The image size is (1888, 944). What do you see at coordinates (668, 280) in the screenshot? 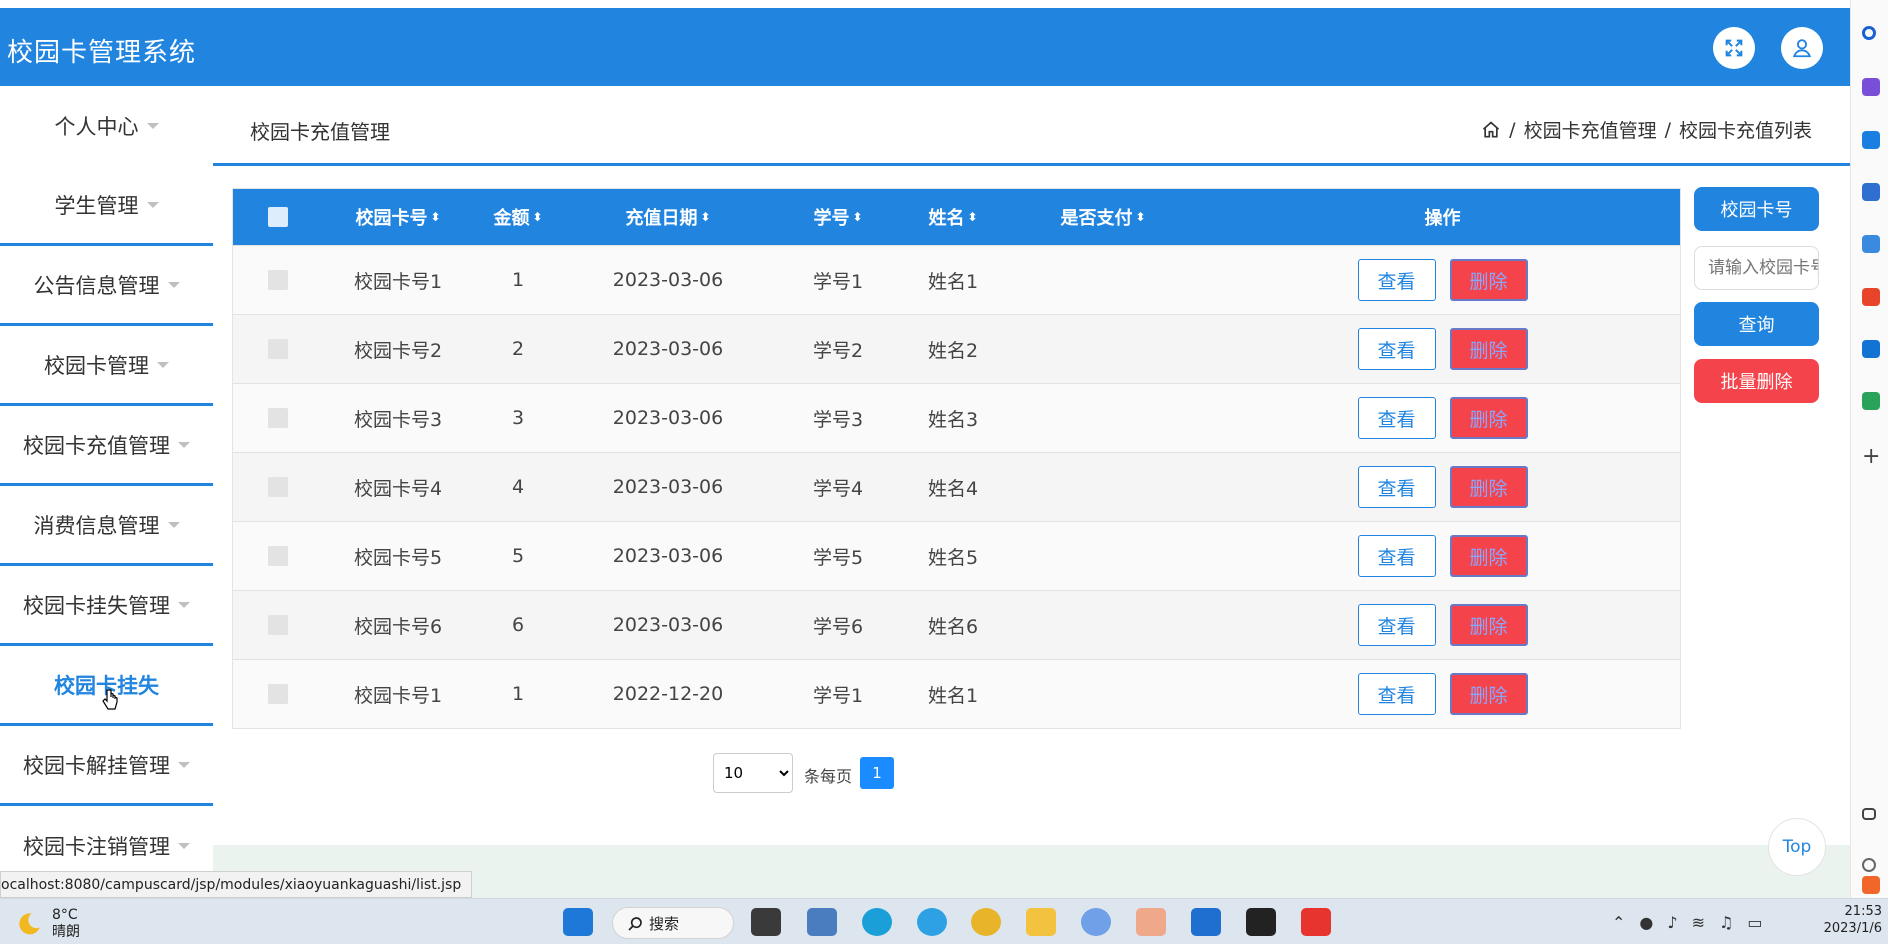
I see `cell-date: 2023-03-06` at bounding box center [668, 280].